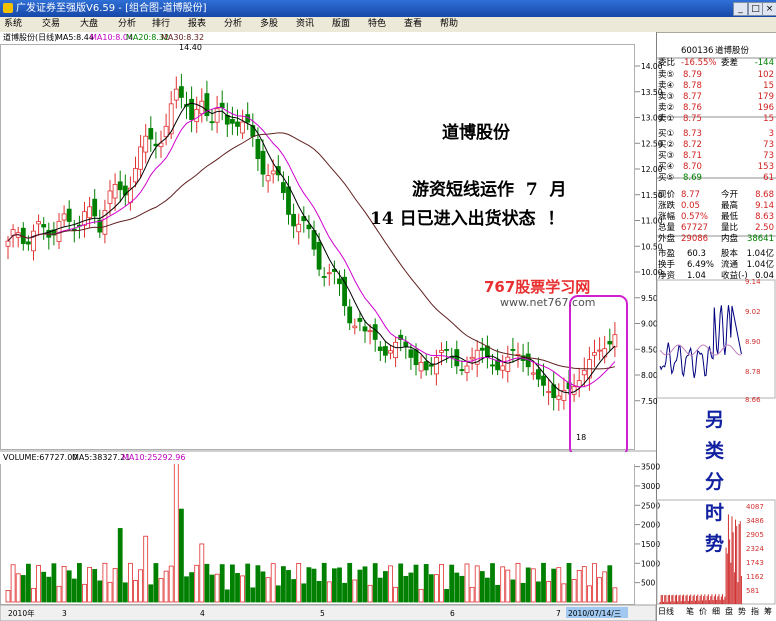 This screenshot has width=776, height=621. Describe the element at coordinates (667, 254) in the screenshot. I see `quote-cell: 市盈` at that location.